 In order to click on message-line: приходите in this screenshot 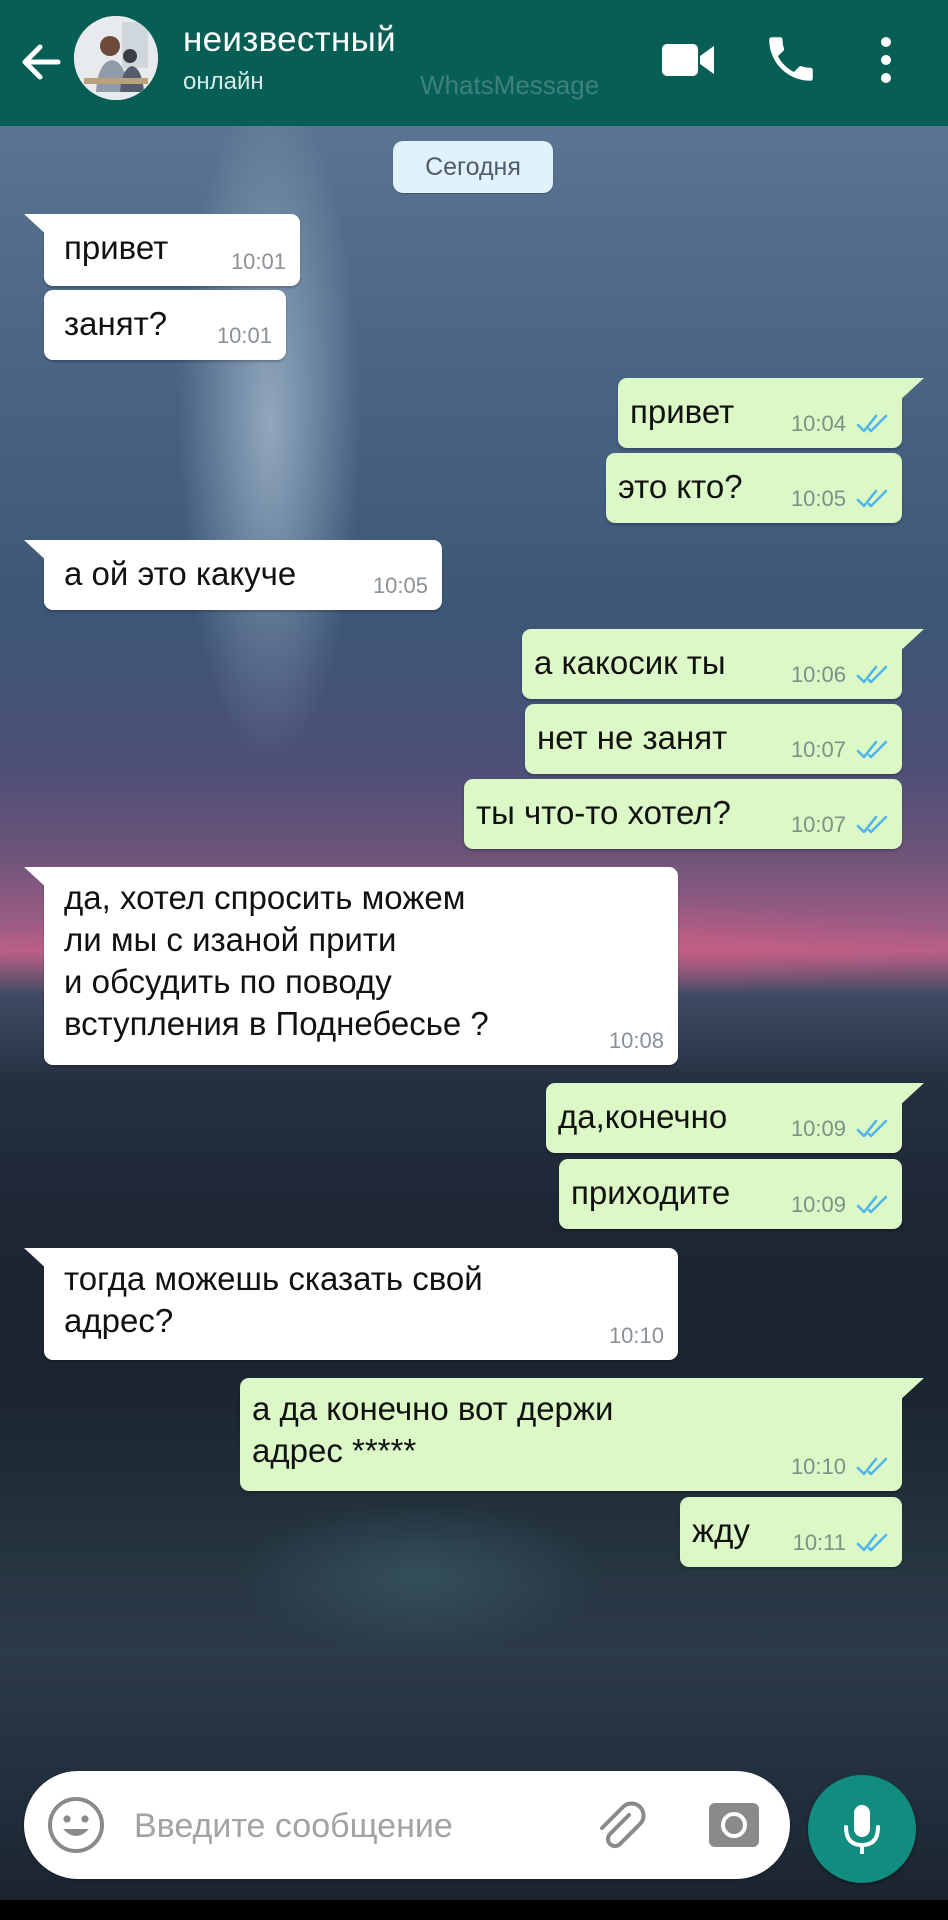, I will do `click(651, 1192)`.